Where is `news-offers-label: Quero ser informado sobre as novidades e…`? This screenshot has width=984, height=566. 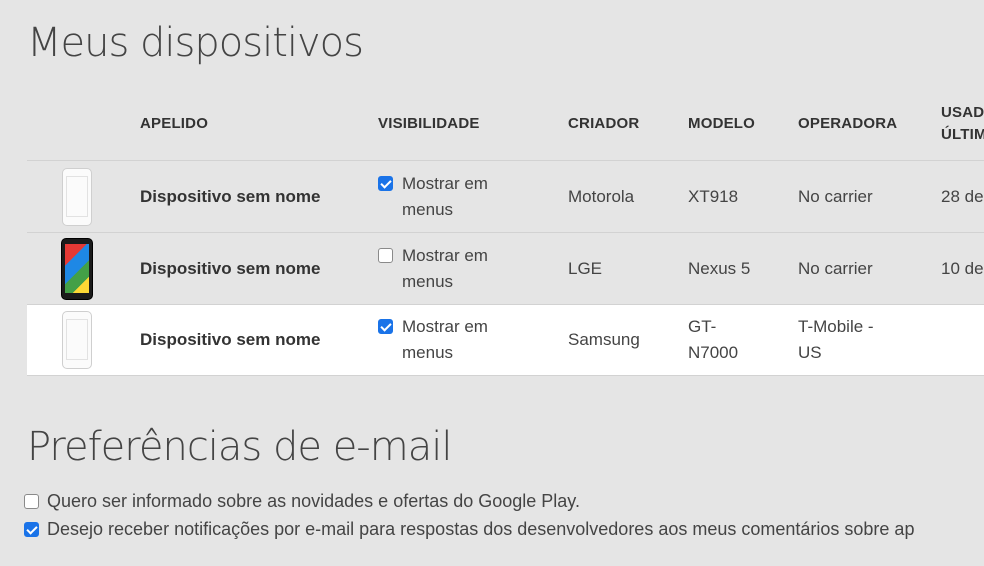 news-offers-label: Quero ser informado sobre as novidades e… is located at coordinates (313, 501).